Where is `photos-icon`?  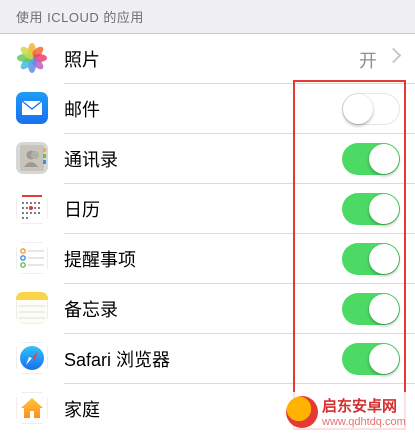
photos-icon is located at coordinates (32, 58).